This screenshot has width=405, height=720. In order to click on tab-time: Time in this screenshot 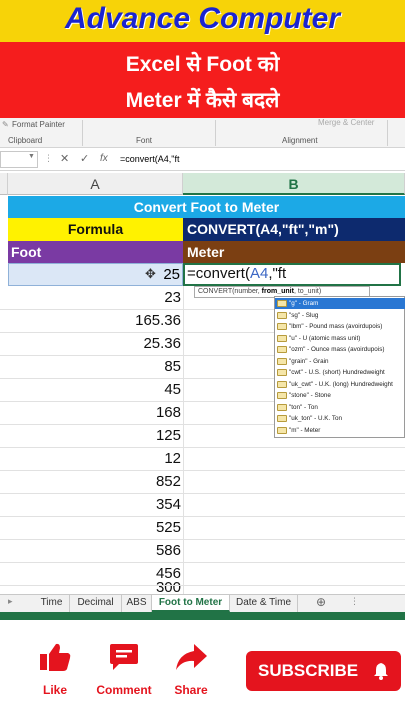, I will do `click(52, 603)`.